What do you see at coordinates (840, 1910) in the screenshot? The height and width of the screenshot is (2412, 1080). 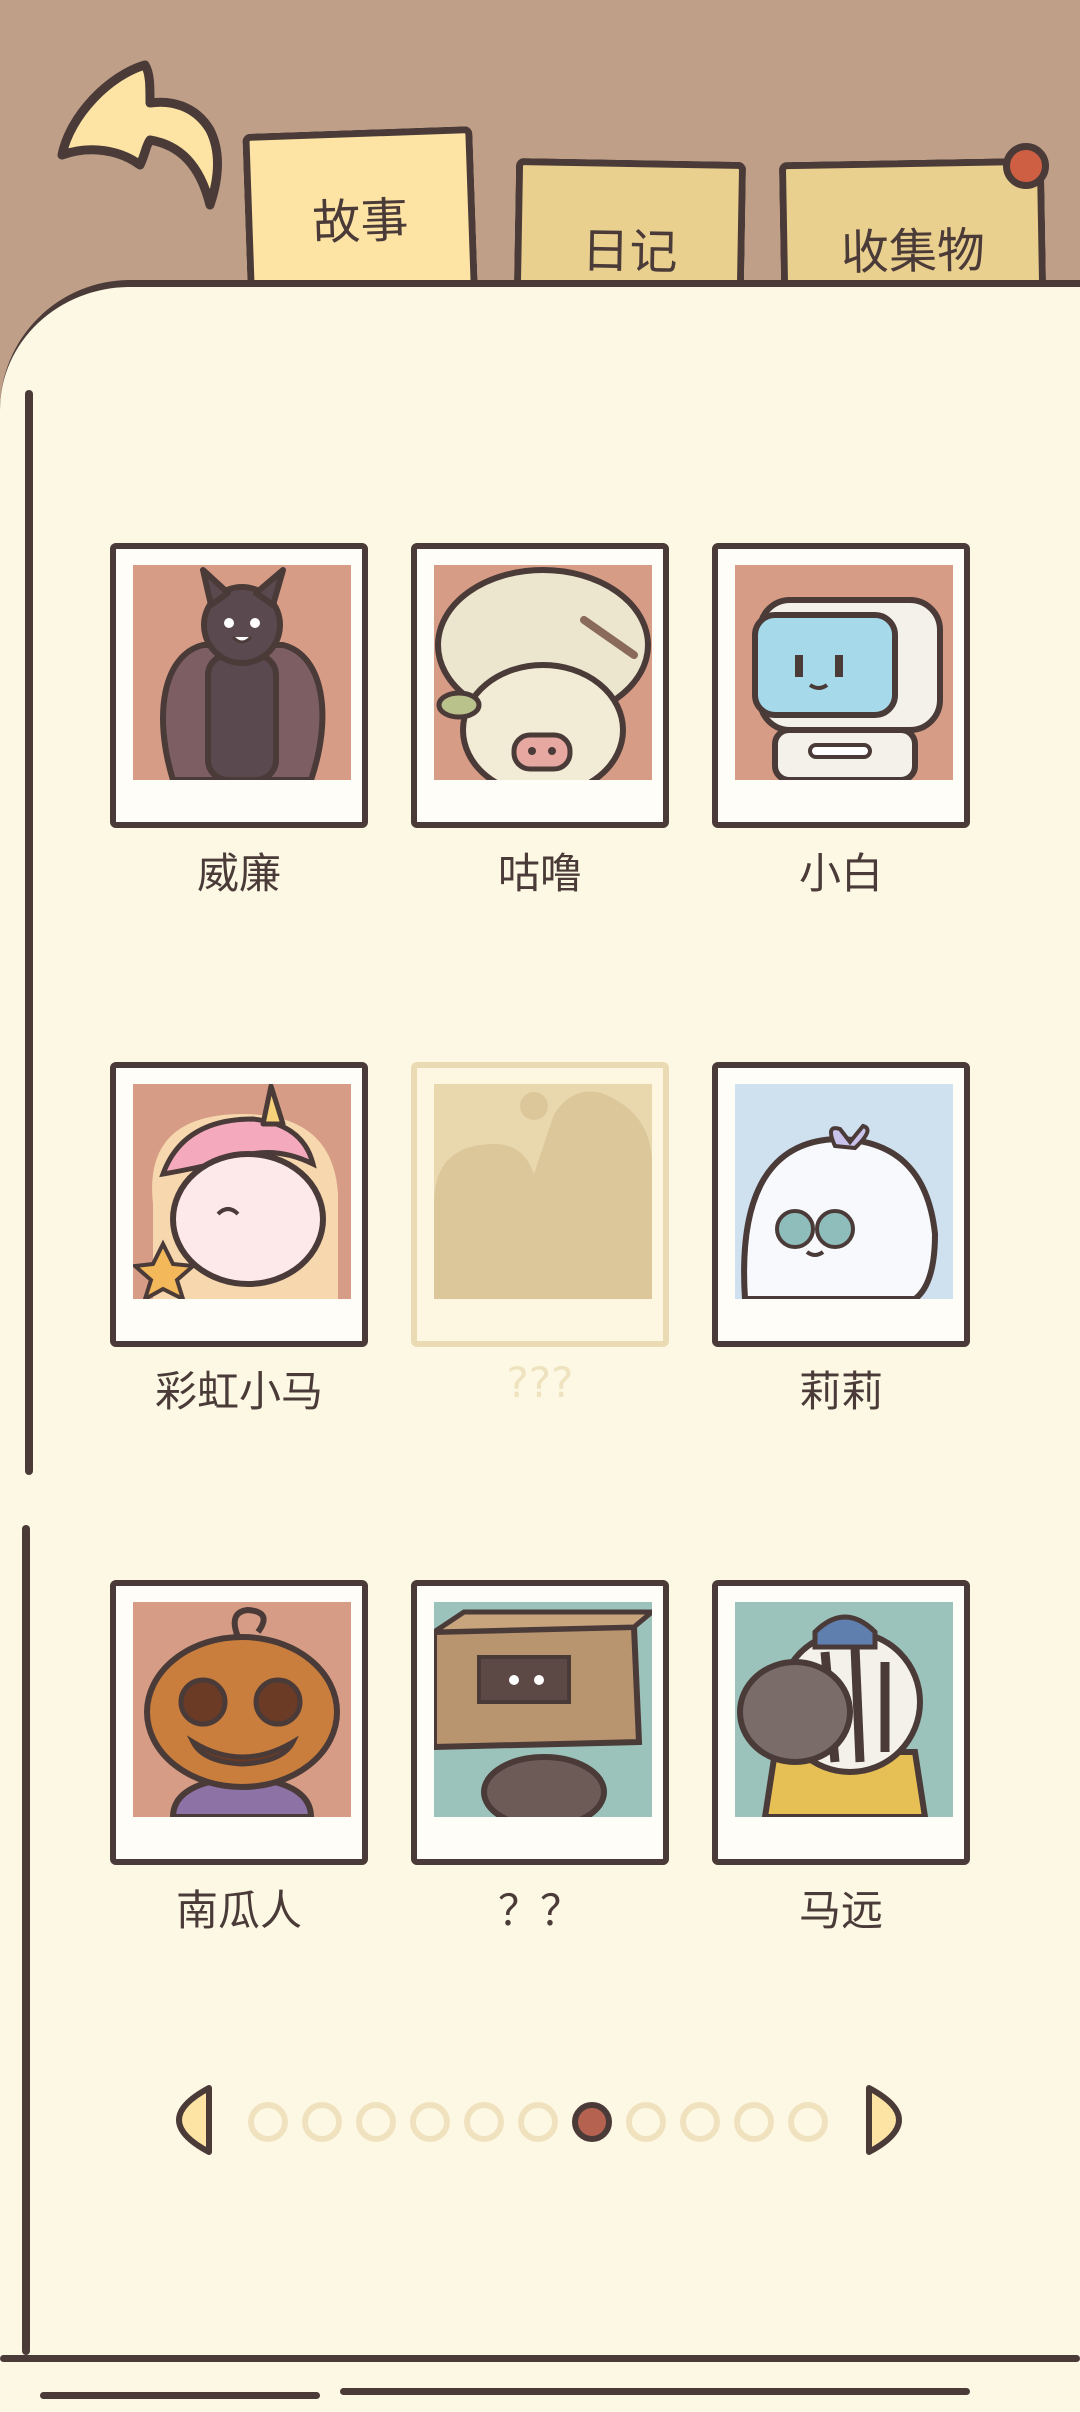 I see `character-name: 马远` at bounding box center [840, 1910].